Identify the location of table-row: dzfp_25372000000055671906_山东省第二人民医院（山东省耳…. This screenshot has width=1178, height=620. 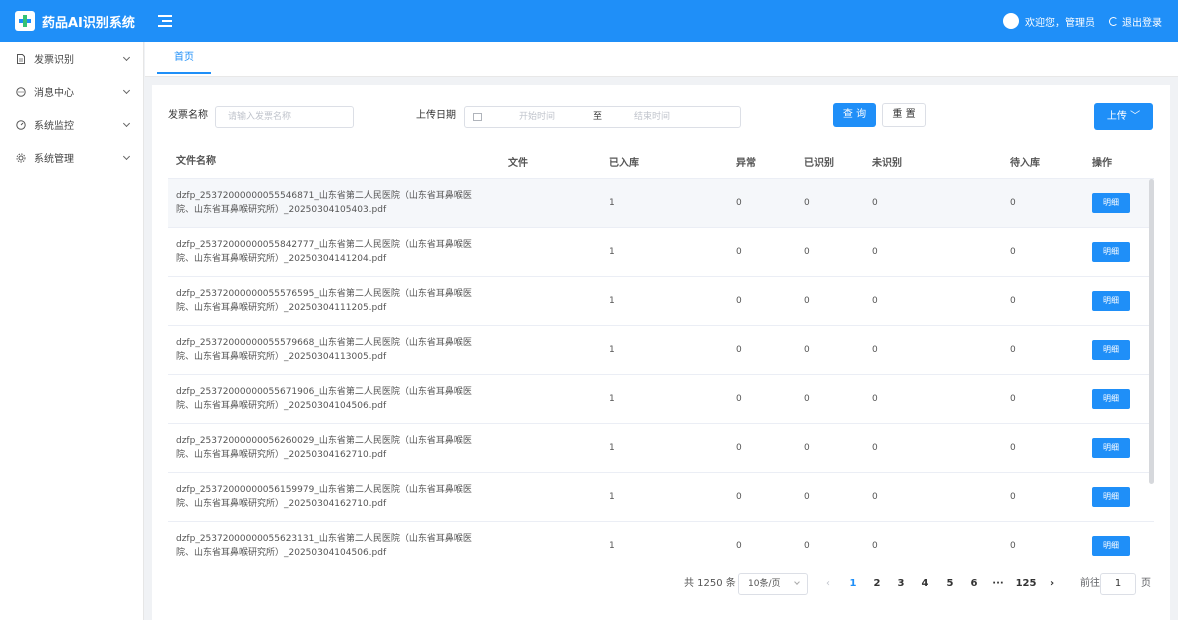
(661, 399).